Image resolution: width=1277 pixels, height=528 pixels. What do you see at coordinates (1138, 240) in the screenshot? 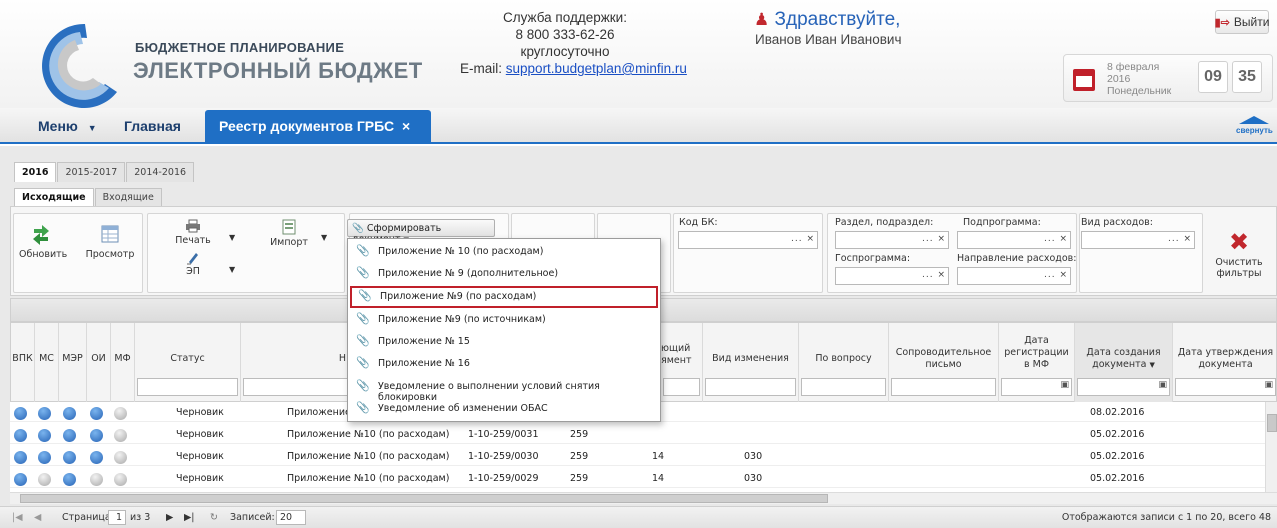
I see `expense-type-input: ... ×` at bounding box center [1138, 240].